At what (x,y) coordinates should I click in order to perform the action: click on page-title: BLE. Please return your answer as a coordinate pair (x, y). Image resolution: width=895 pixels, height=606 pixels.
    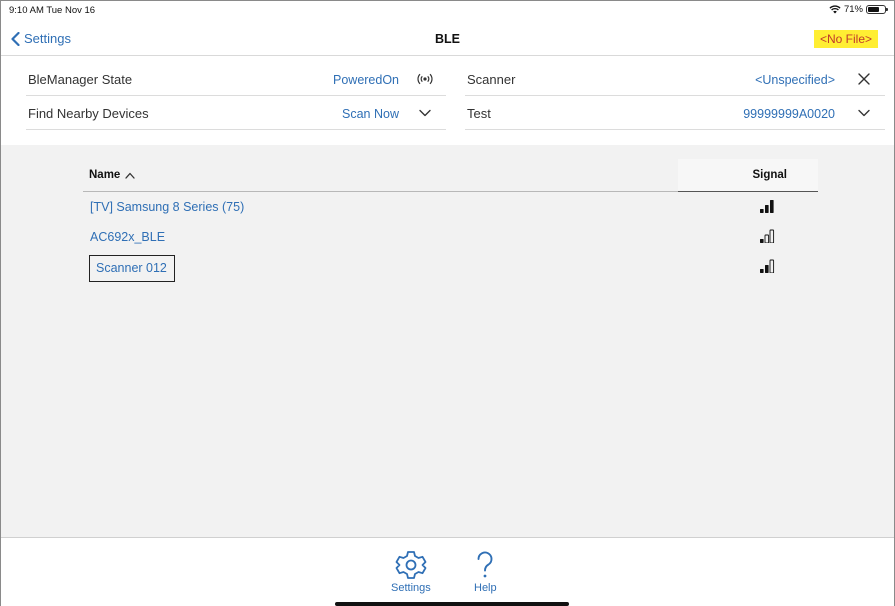
    Looking at the image, I should click on (447, 39).